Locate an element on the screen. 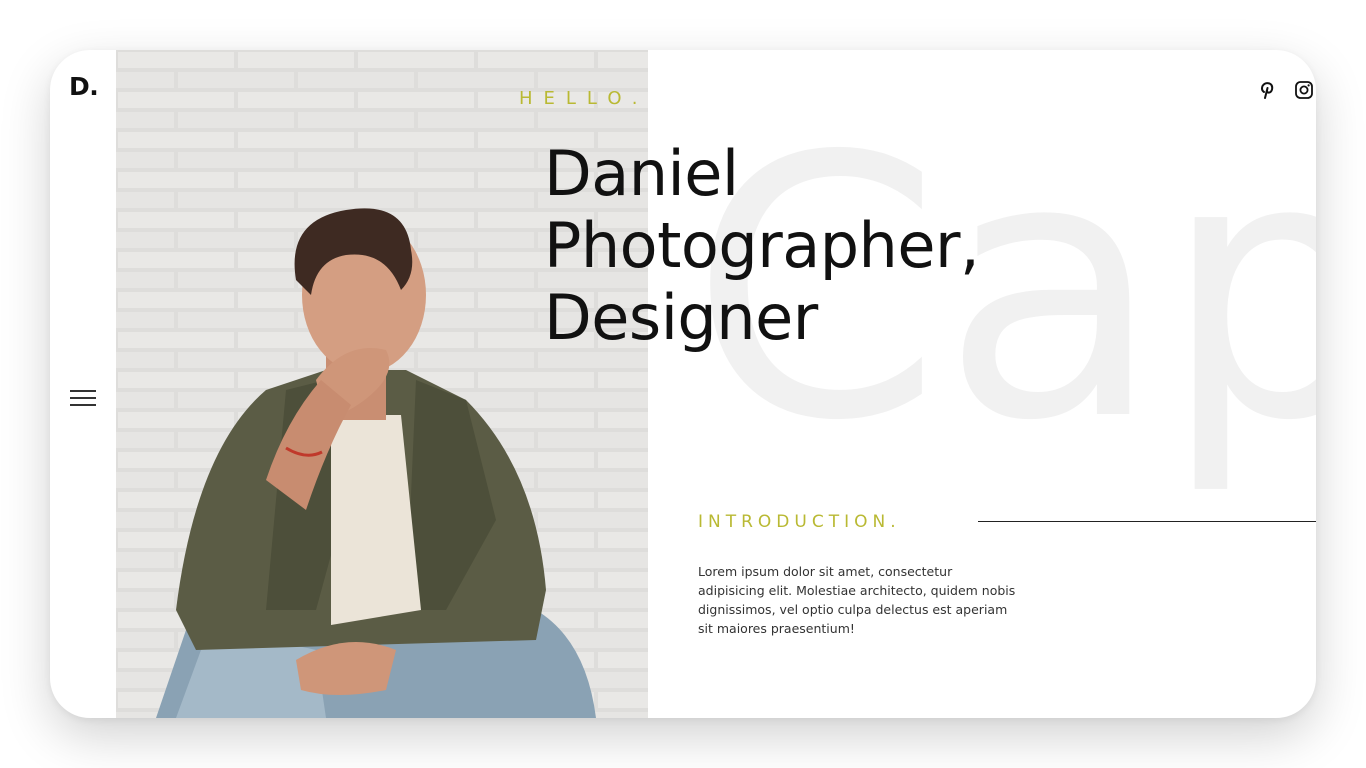 Image resolution: width=1366 pixels, height=768 pixels. hamburger-menu-icon is located at coordinates (83, 398).